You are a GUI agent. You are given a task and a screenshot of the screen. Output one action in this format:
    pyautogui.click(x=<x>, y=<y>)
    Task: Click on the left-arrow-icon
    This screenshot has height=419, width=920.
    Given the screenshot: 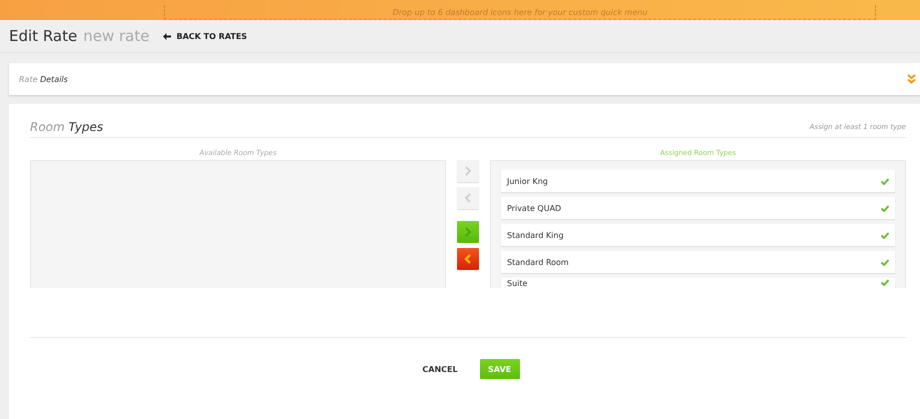 What is the action you would take?
    pyautogui.click(x=167, y=36)
    